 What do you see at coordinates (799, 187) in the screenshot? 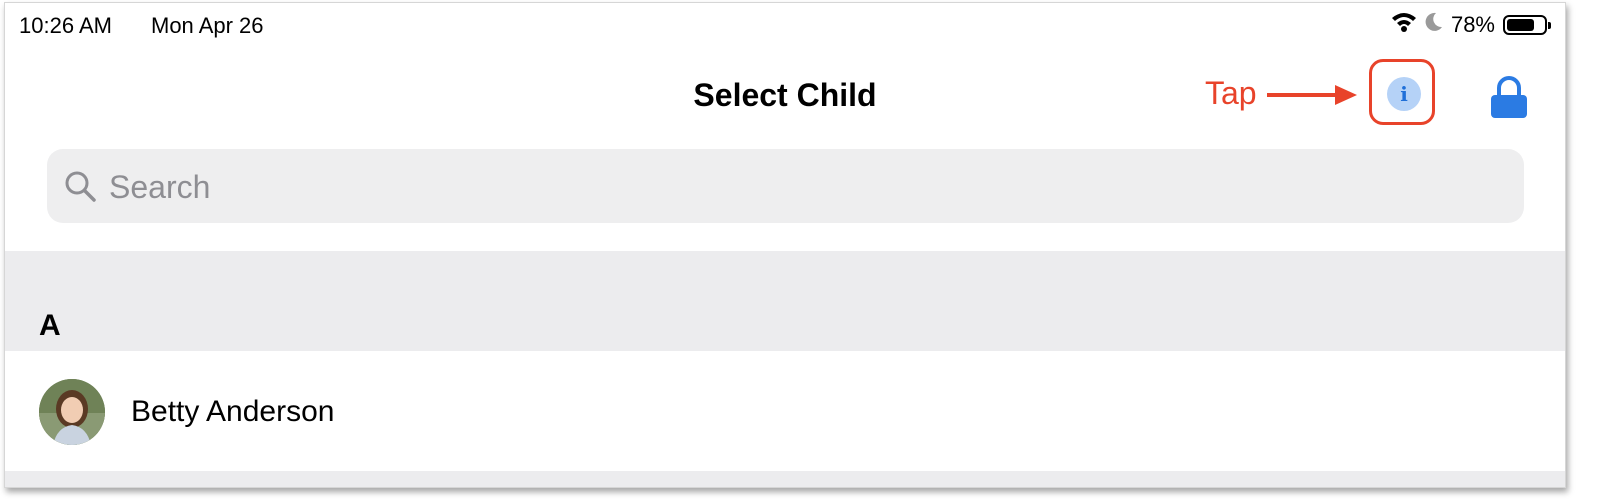
I see `search-input` at bounding box center [799, 187].